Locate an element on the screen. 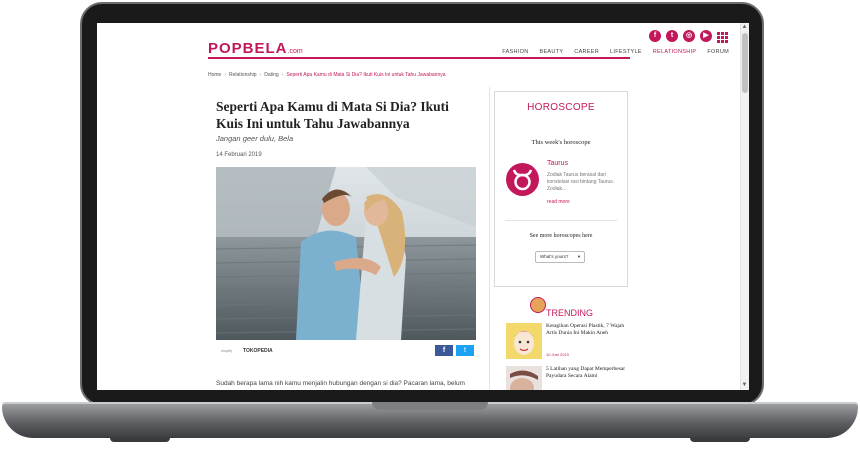  horoscope-week-label: This week's horoscope is located at coordinates (561, 142).